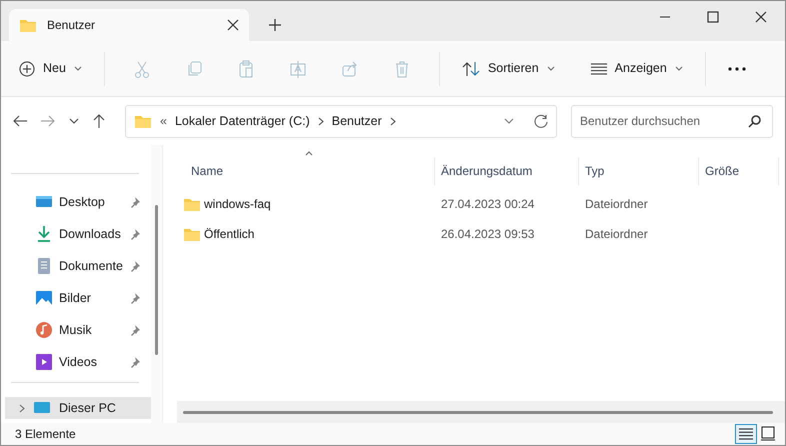 This screenshot has width=786, height=446. I want to click on list-lines-icon, so click(598, 68).